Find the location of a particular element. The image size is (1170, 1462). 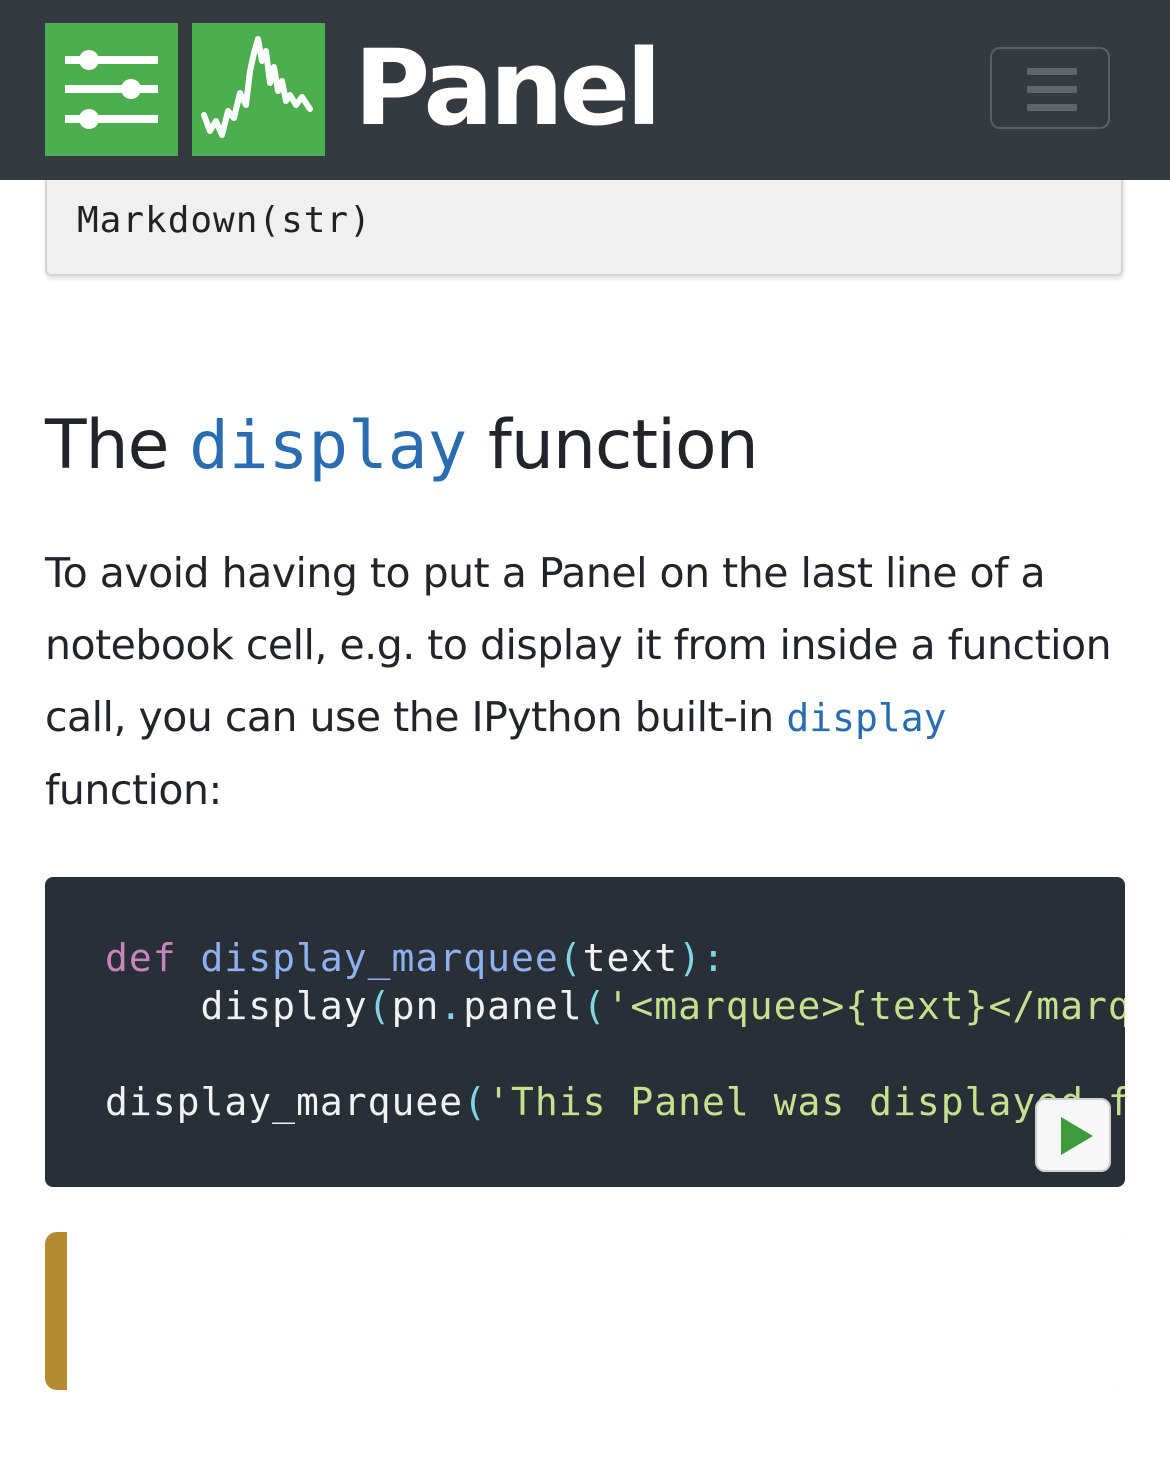

heading-code: display is located at coordinates (328, 445).